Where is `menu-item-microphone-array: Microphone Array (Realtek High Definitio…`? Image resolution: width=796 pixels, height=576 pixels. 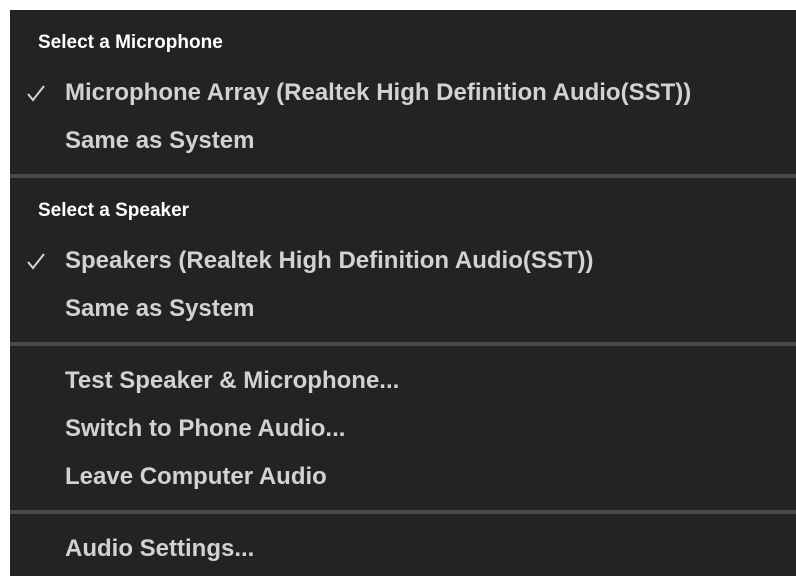
menu-item-microphone-array: Microphone Array (Realtek High Definitio… is located at coordinates (403, 93).